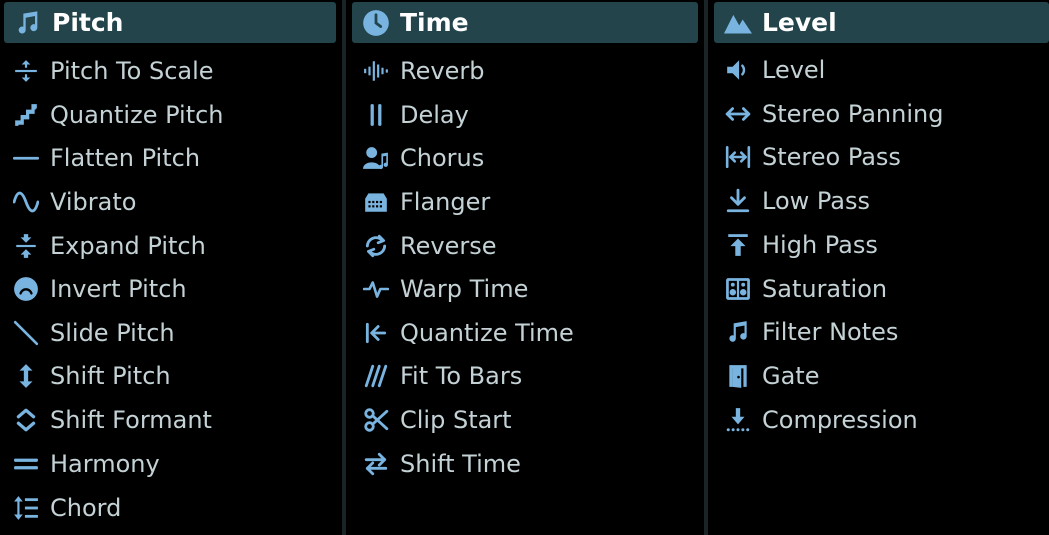  What do you see at coordinates (794, 70) in the screenshot?
I see `item-label: Level` at bounding box center [794, 70].